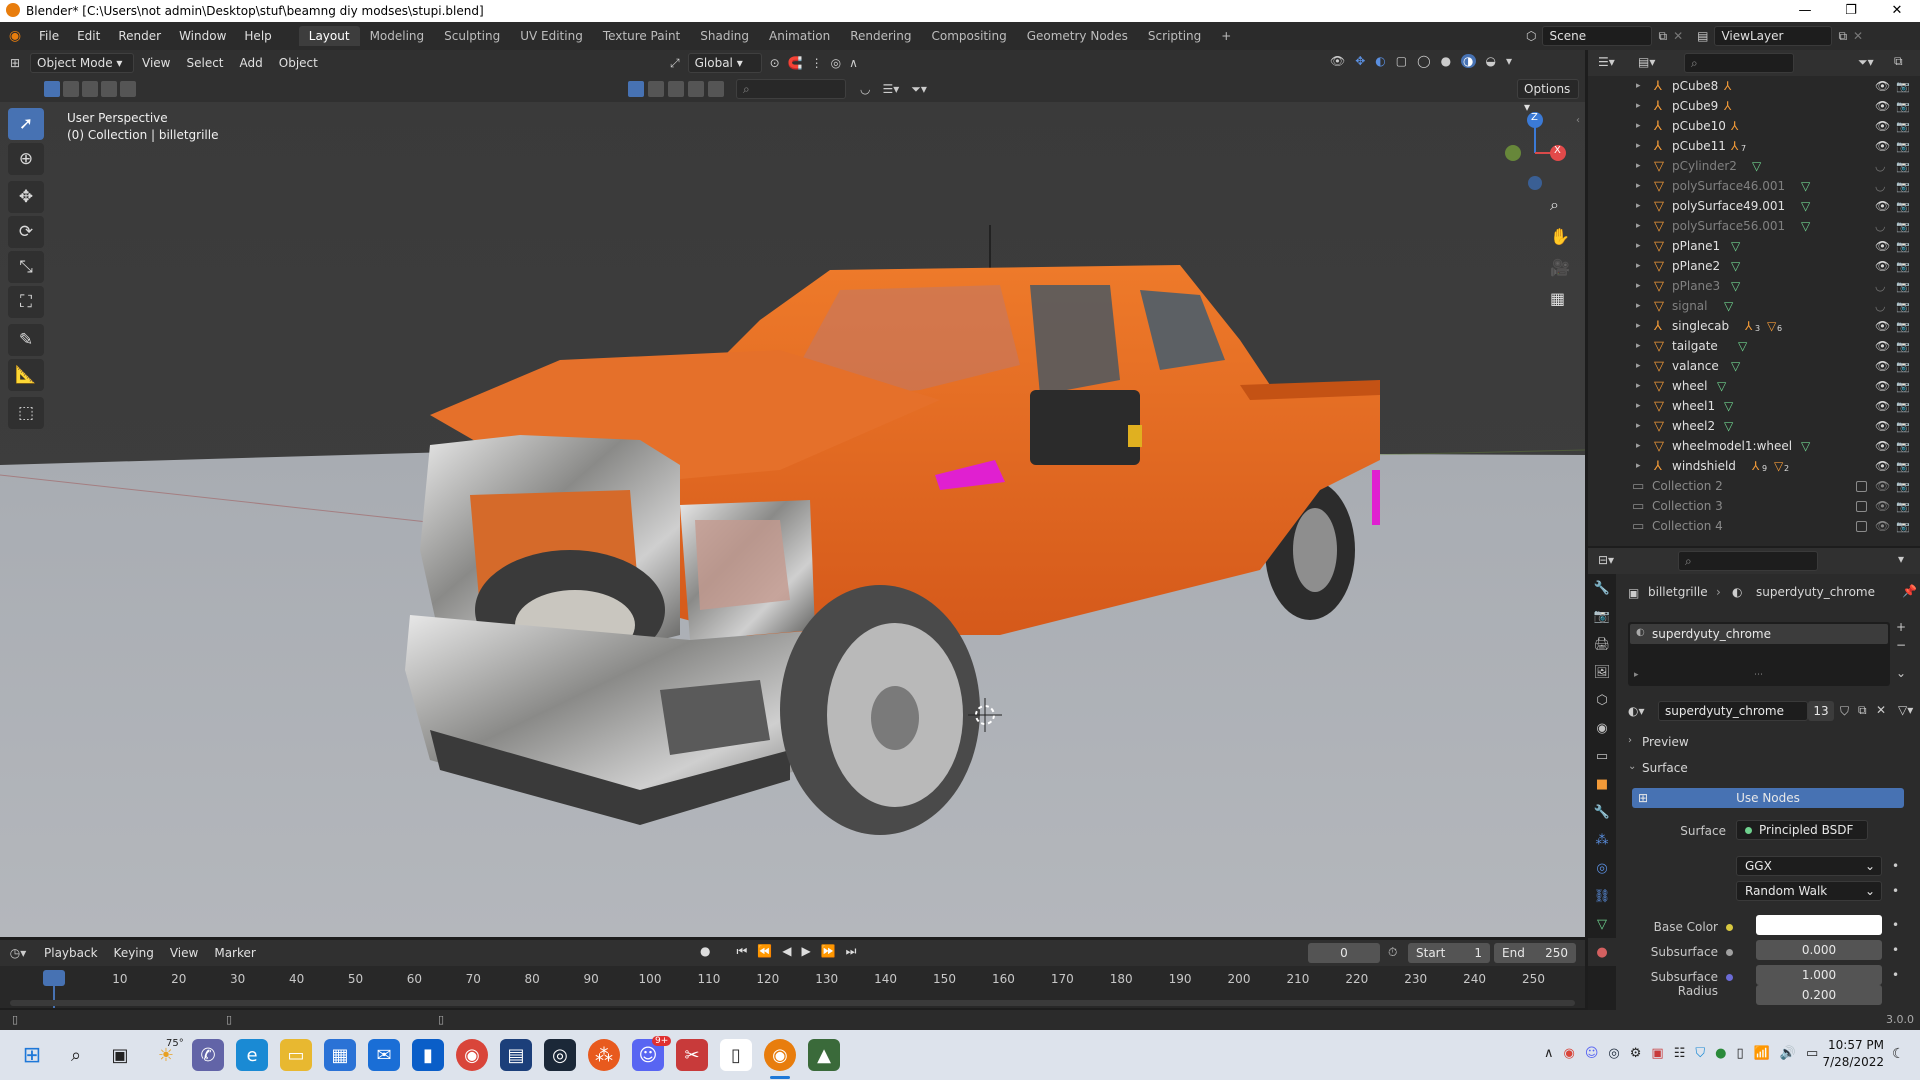 The width and height of the screenshot is (1920, 1080). I want to click on xray-icon: ▢, so click(1401, 61).